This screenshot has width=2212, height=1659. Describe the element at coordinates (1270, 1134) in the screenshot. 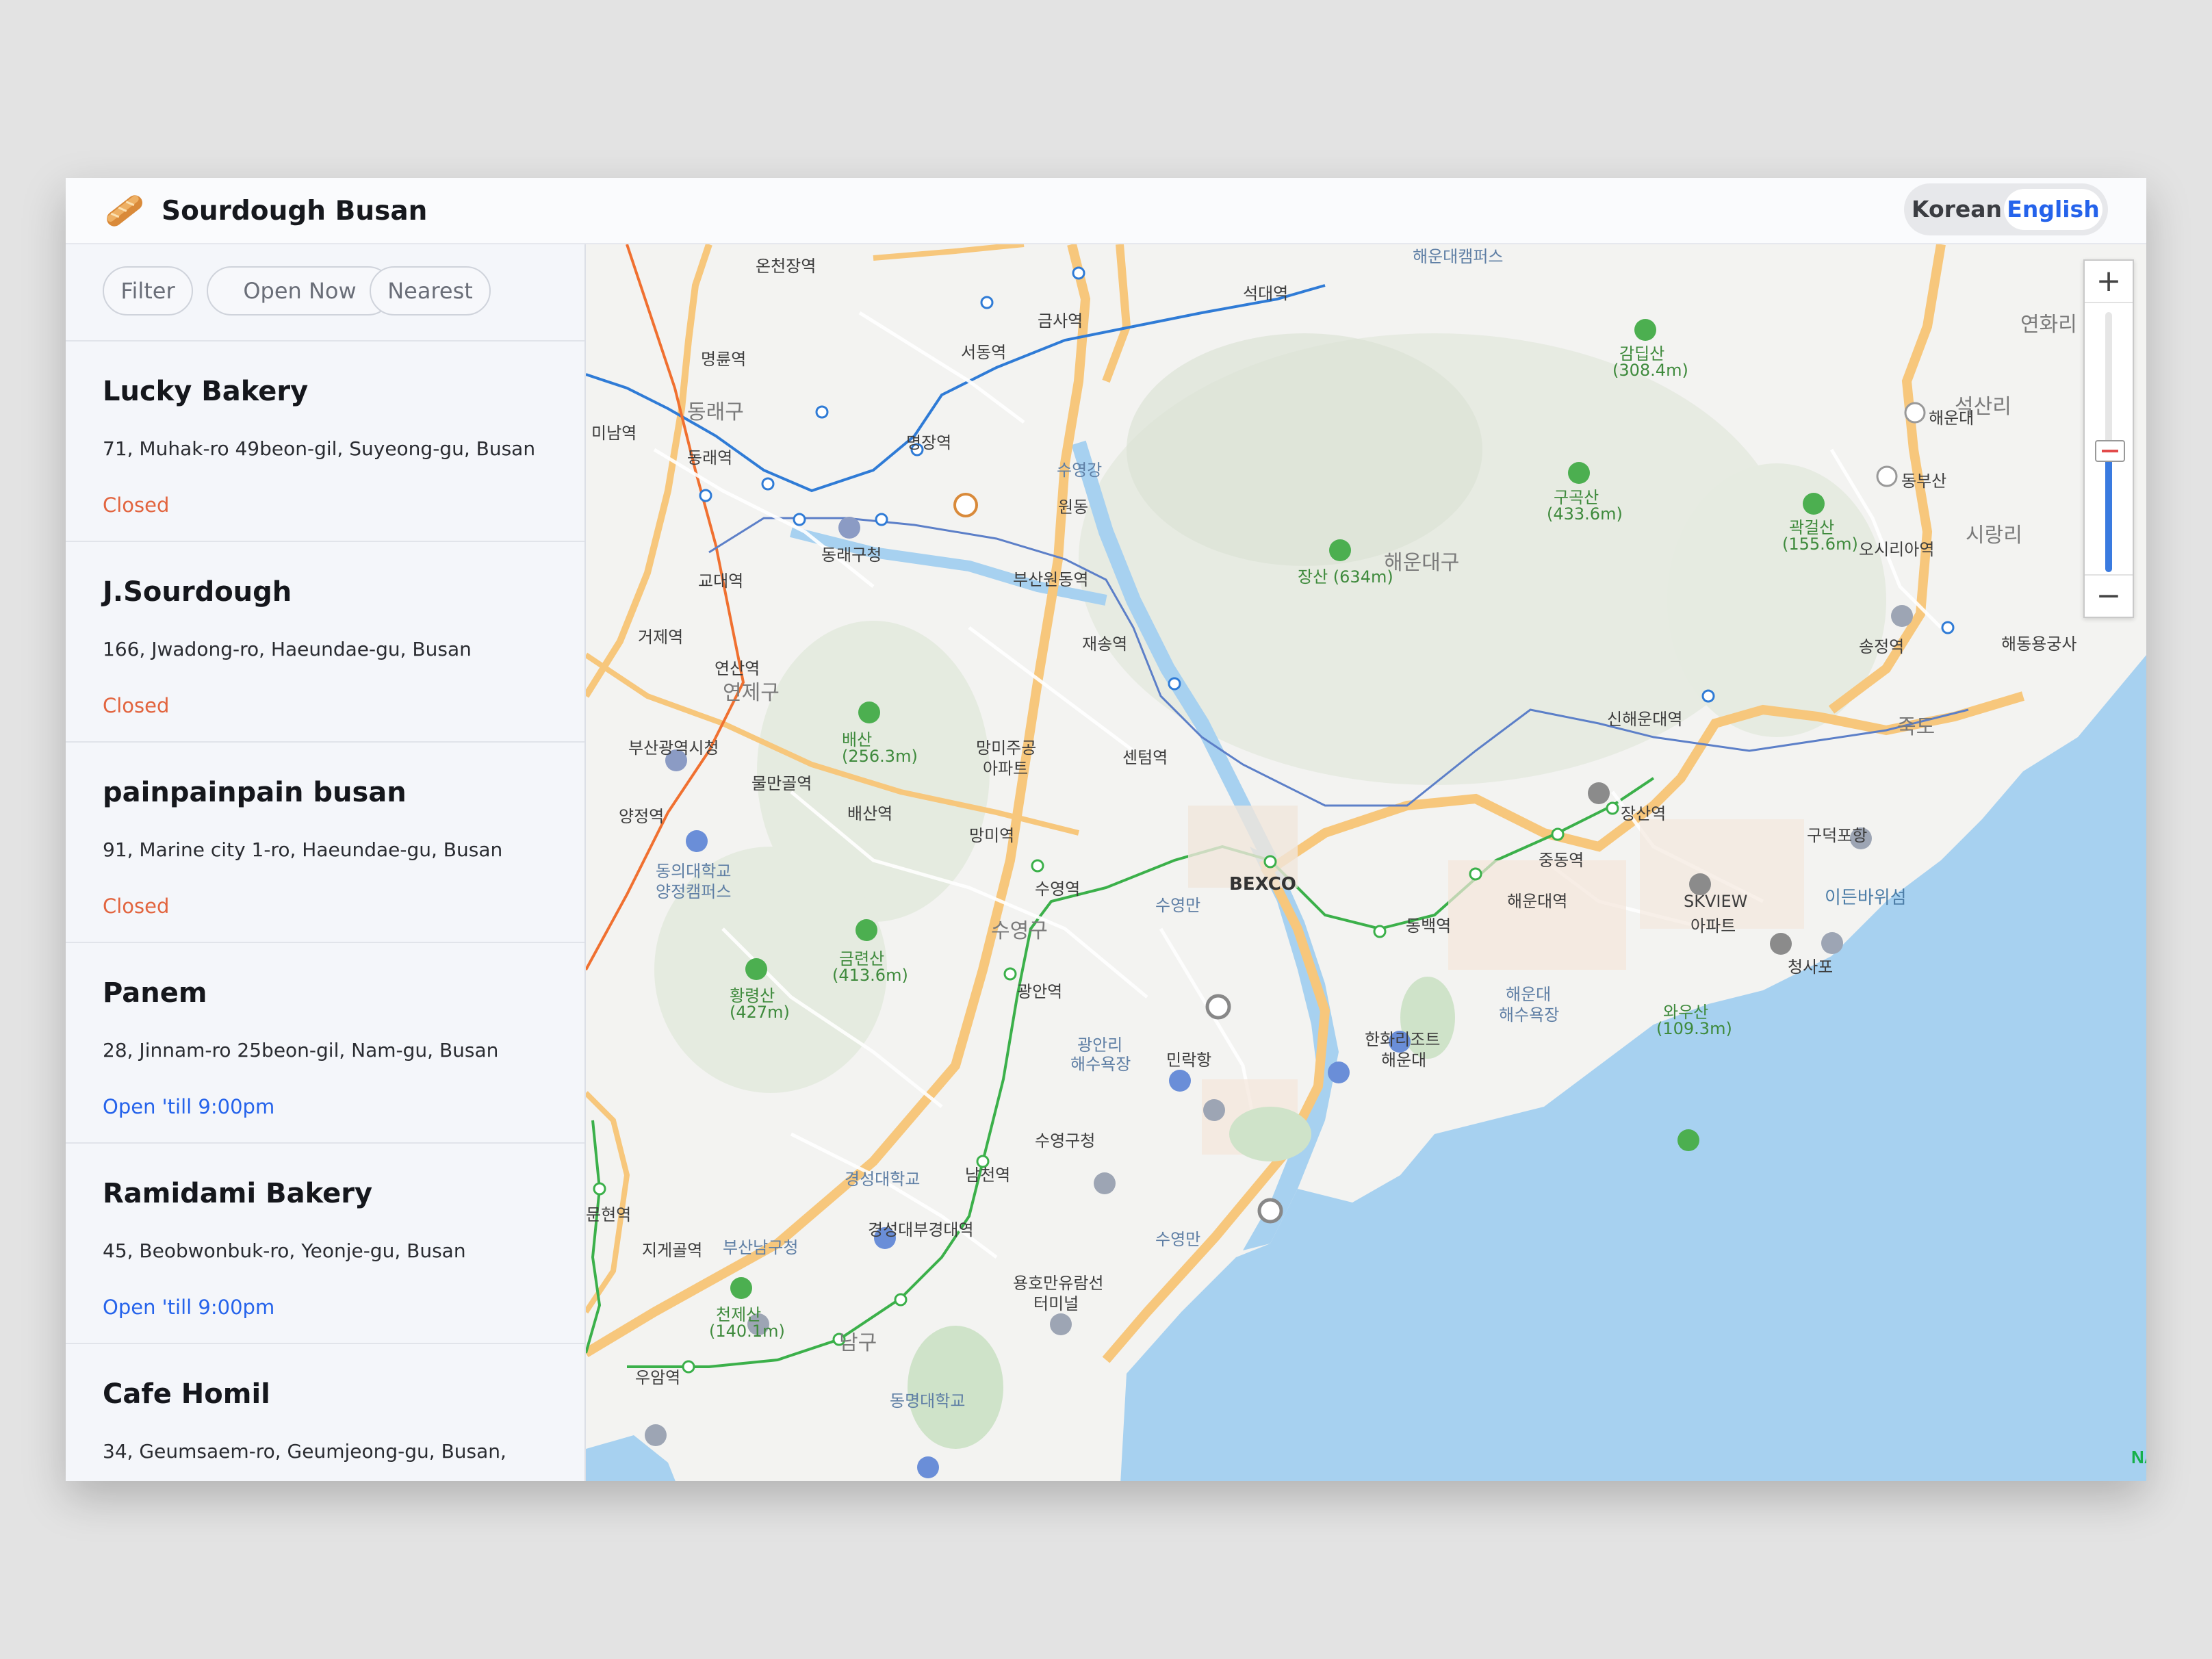

I see `park-area` at that location.